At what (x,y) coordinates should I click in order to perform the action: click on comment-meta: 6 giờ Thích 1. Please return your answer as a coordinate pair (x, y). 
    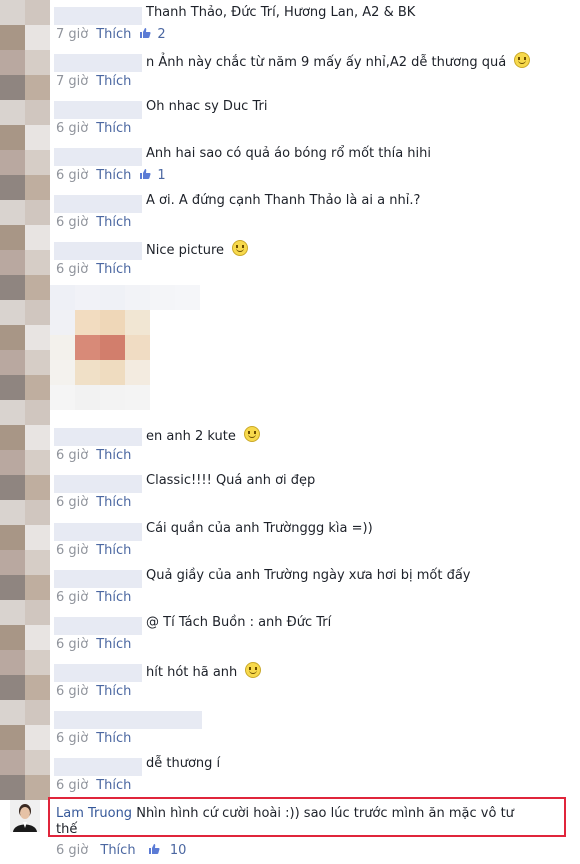
    Looking at the image, I should click on (111, 175).